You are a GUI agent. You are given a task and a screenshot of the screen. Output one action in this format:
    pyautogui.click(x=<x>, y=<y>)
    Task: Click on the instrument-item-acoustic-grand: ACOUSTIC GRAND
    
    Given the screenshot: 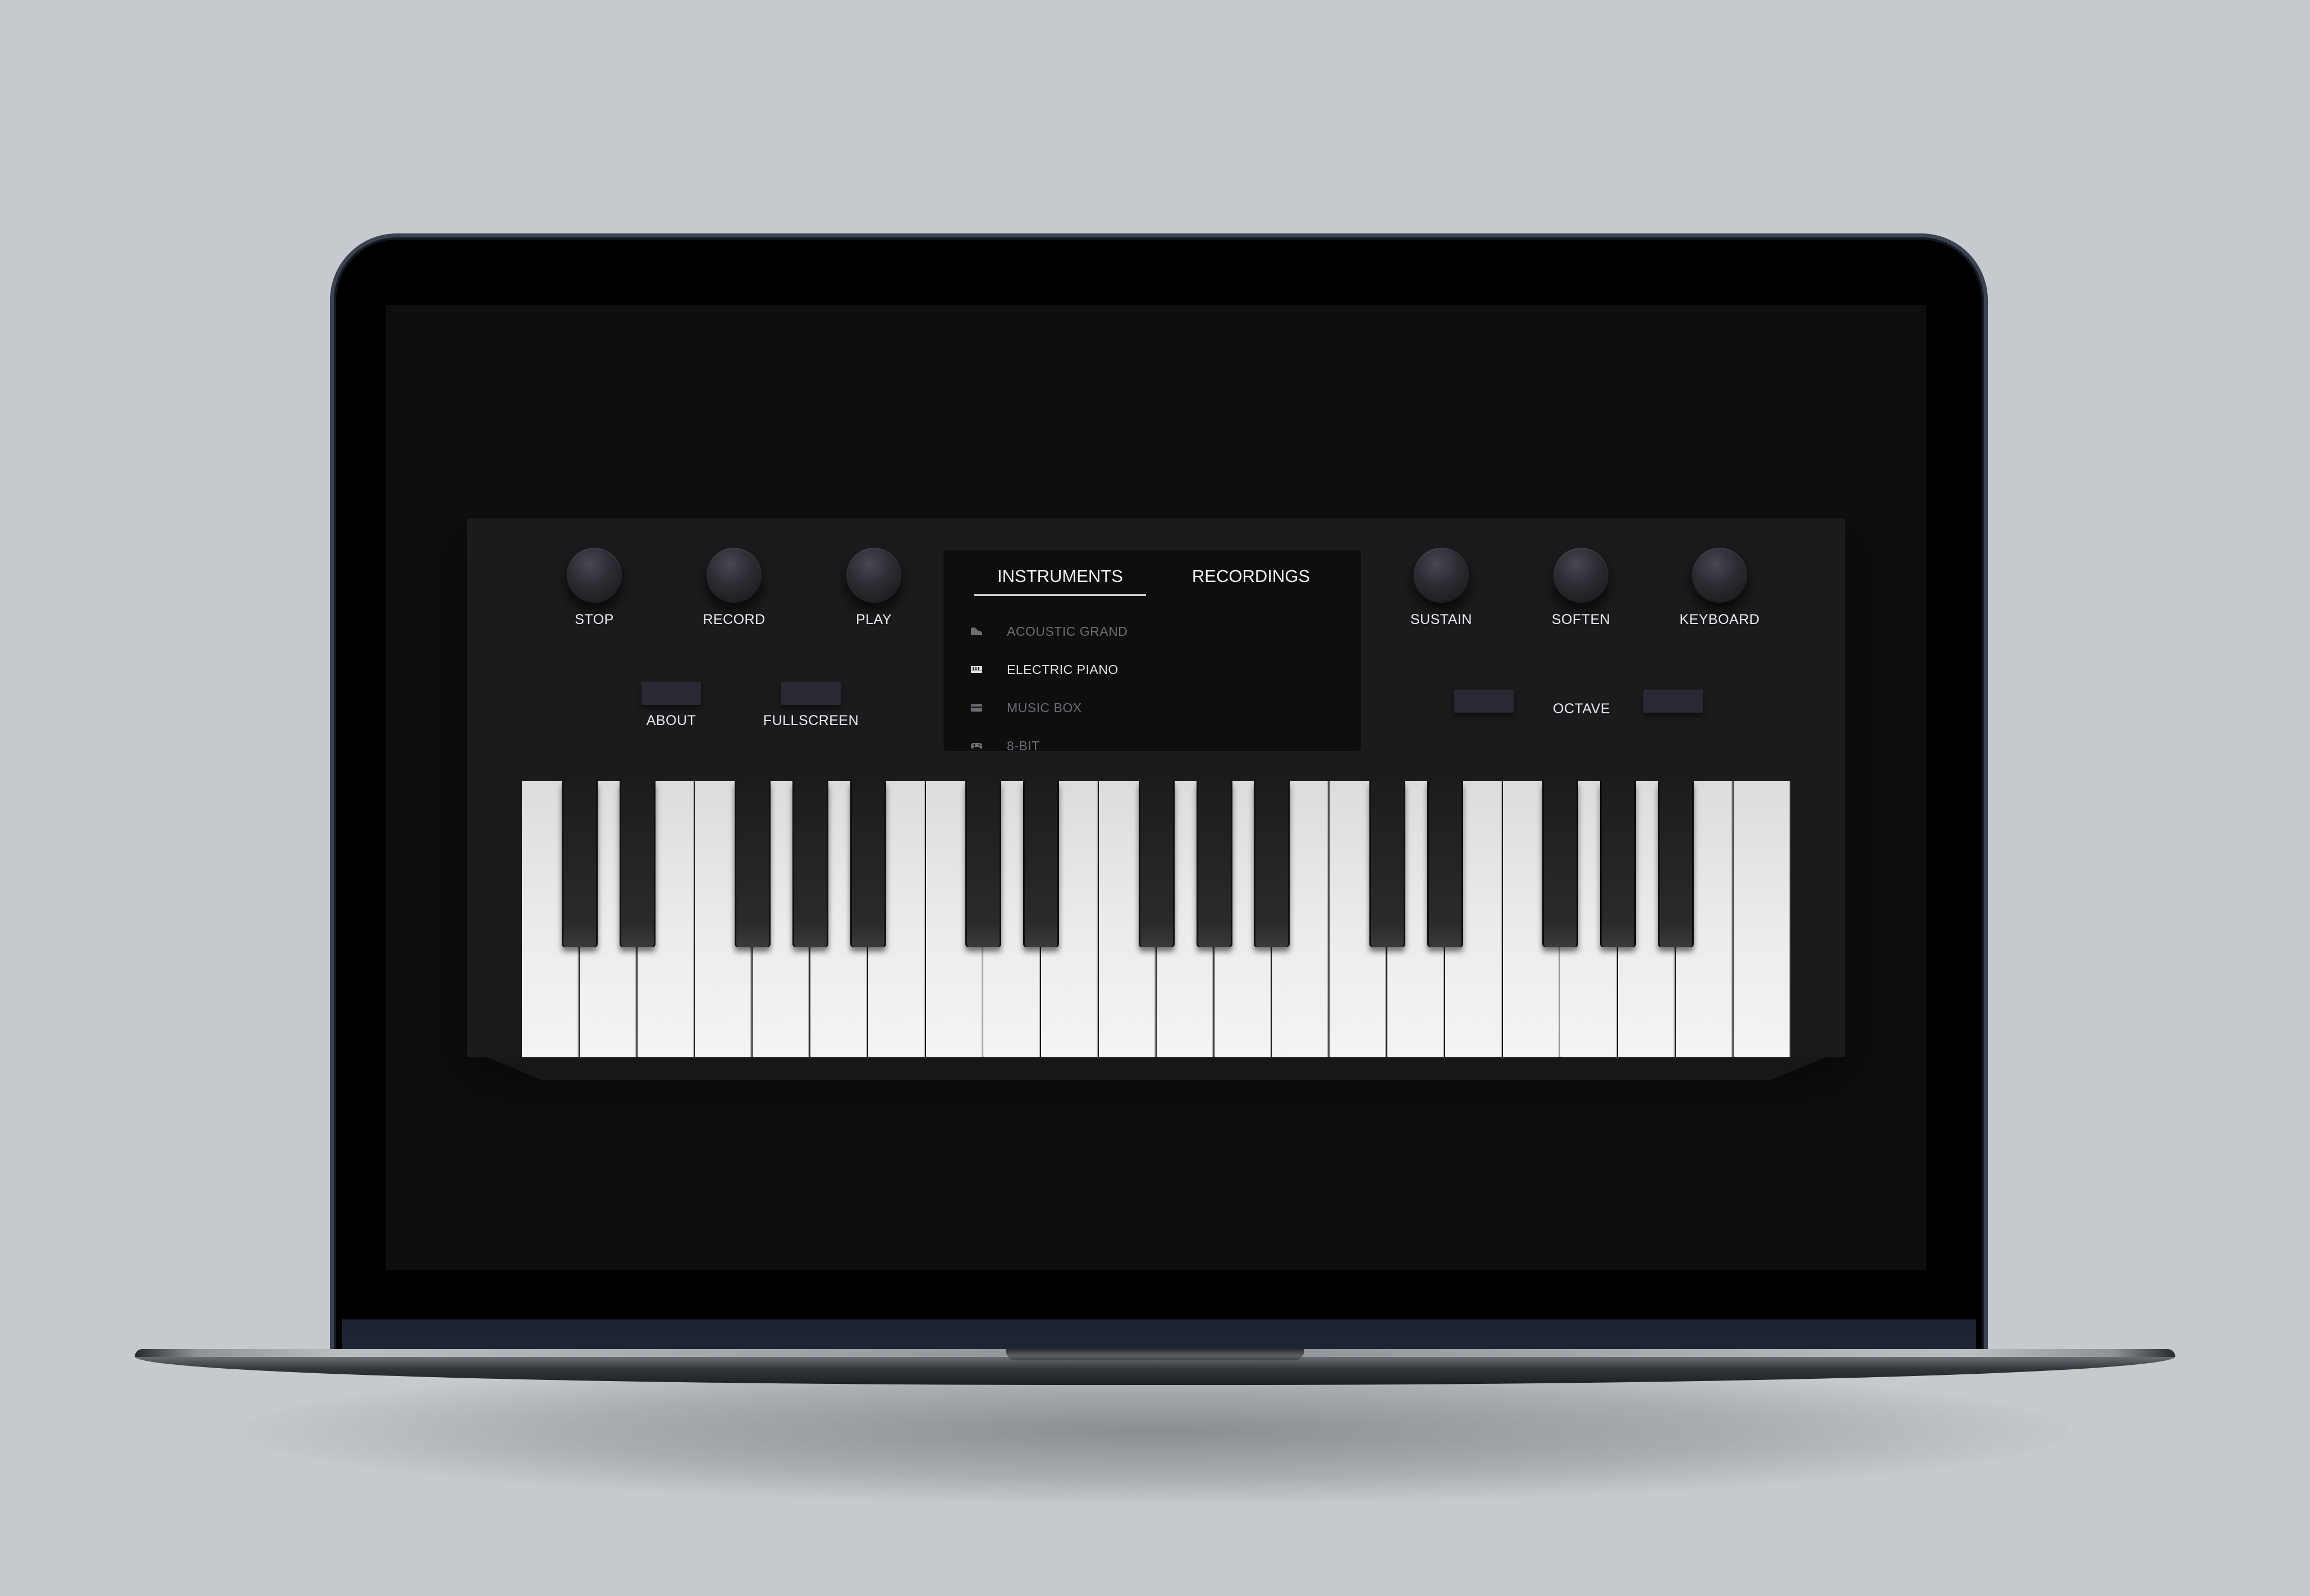 What is the action you would take?
    pyautogui.click(x=1155, y=631)
    